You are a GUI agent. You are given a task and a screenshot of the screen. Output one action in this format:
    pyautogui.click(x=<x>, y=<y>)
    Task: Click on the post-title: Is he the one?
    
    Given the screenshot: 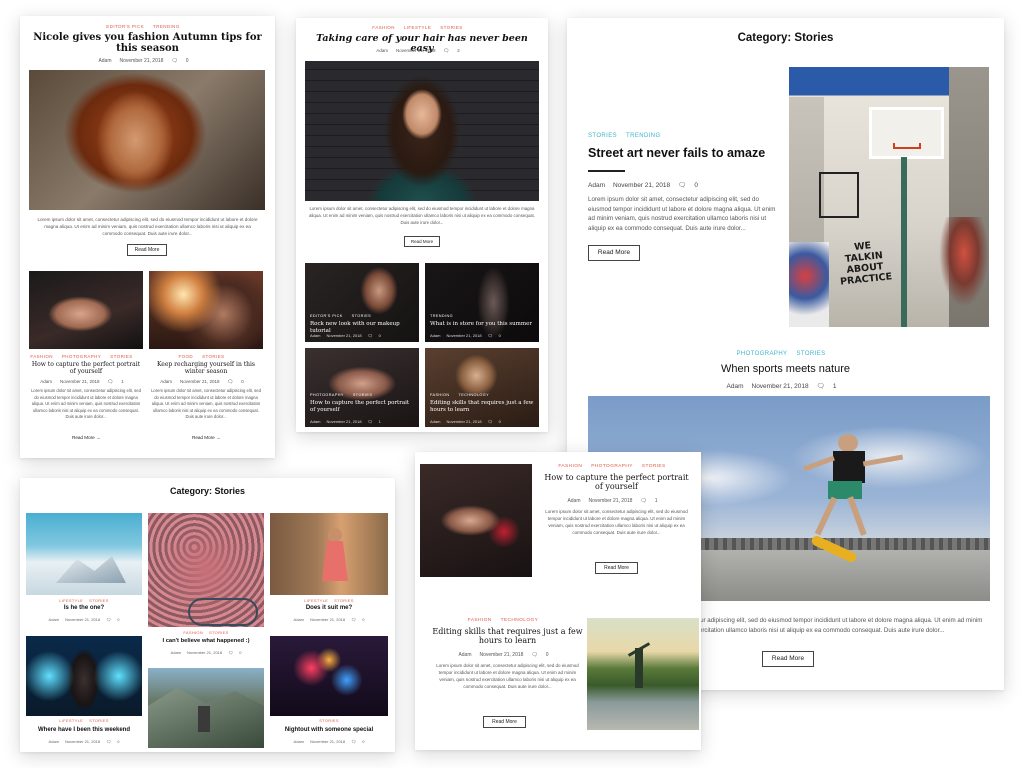 What is the action you would take?
    pyautogui.click(x=84, y=608)
    